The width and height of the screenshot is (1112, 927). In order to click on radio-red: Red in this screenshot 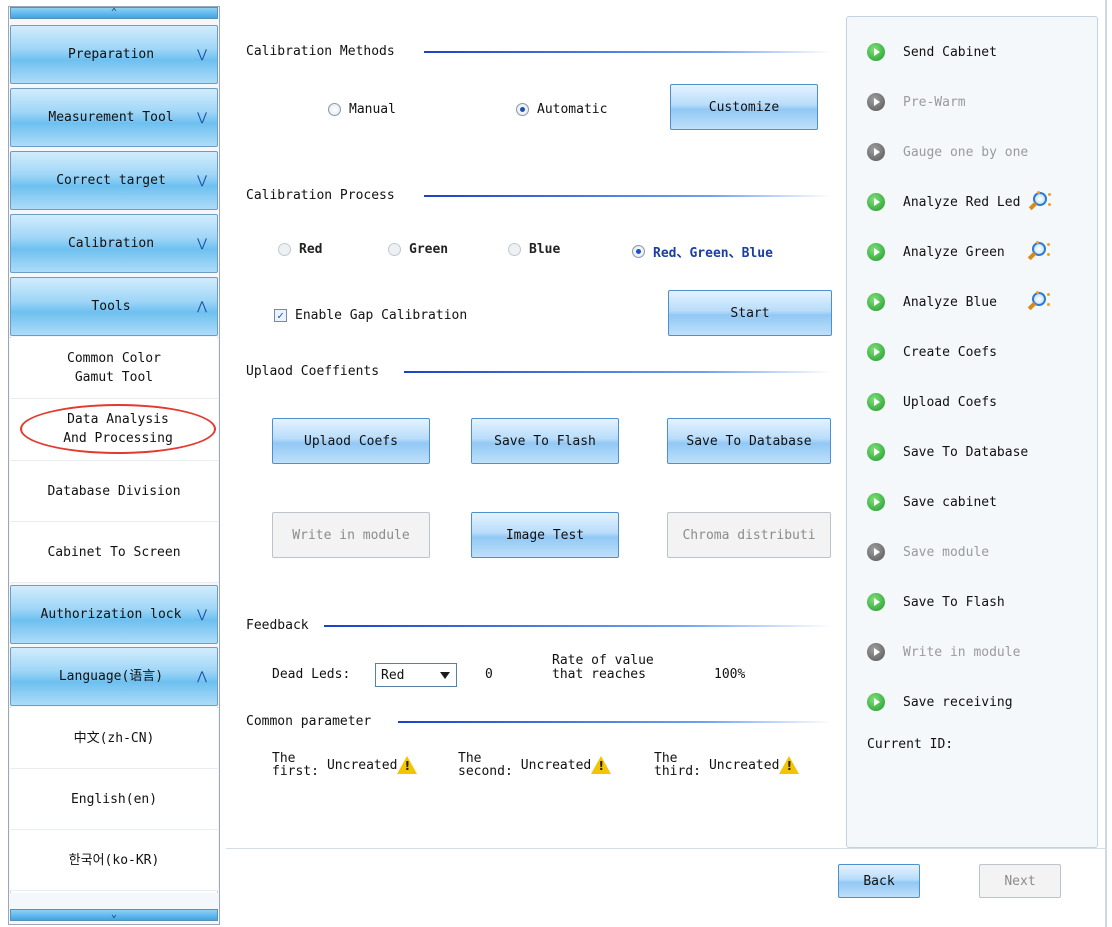, I will do `click(300, 249)`.